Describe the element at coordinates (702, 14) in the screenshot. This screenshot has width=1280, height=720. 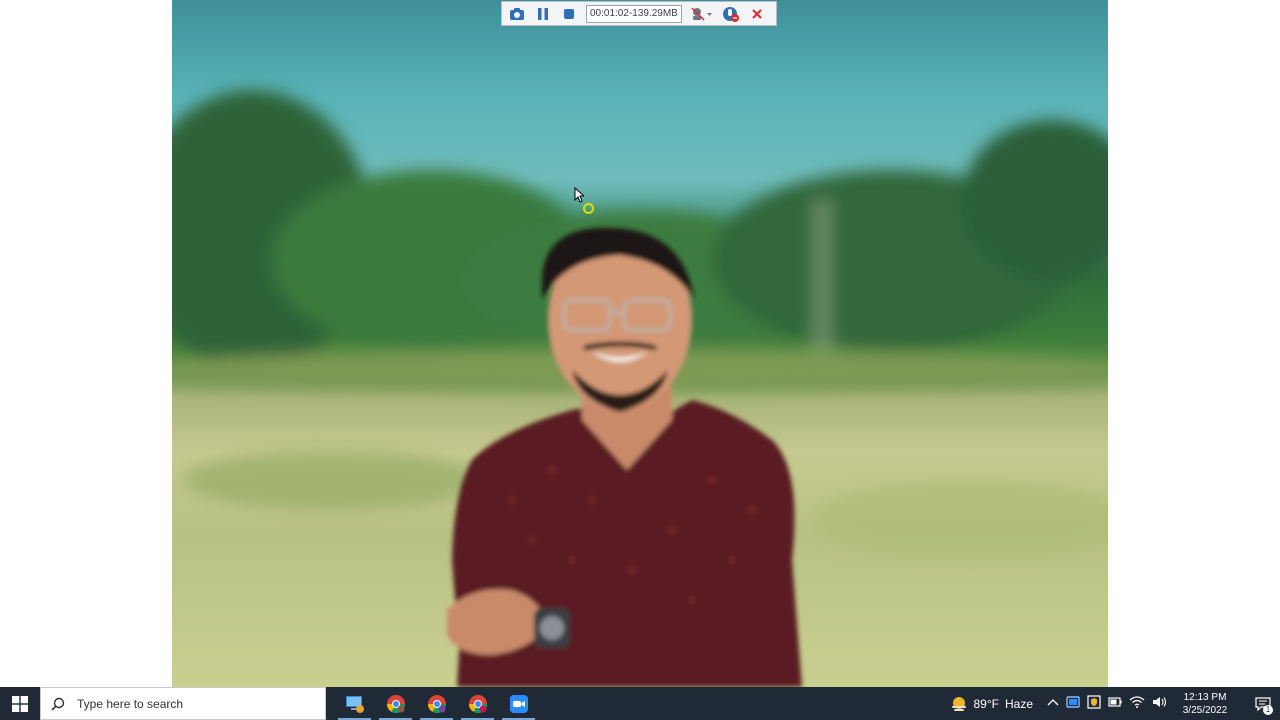
I see `webcam-icon` at that location.